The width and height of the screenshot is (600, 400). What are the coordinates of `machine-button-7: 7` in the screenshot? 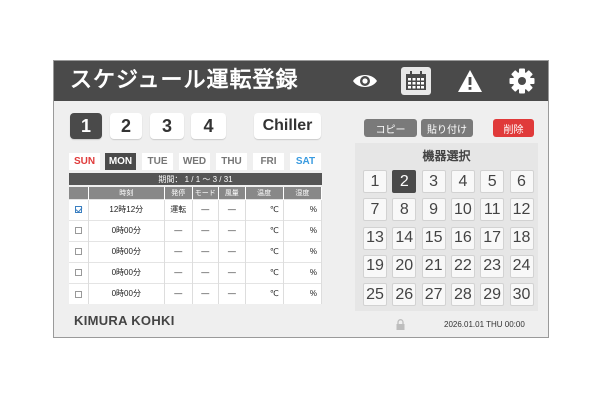 It's located at (375, 210).